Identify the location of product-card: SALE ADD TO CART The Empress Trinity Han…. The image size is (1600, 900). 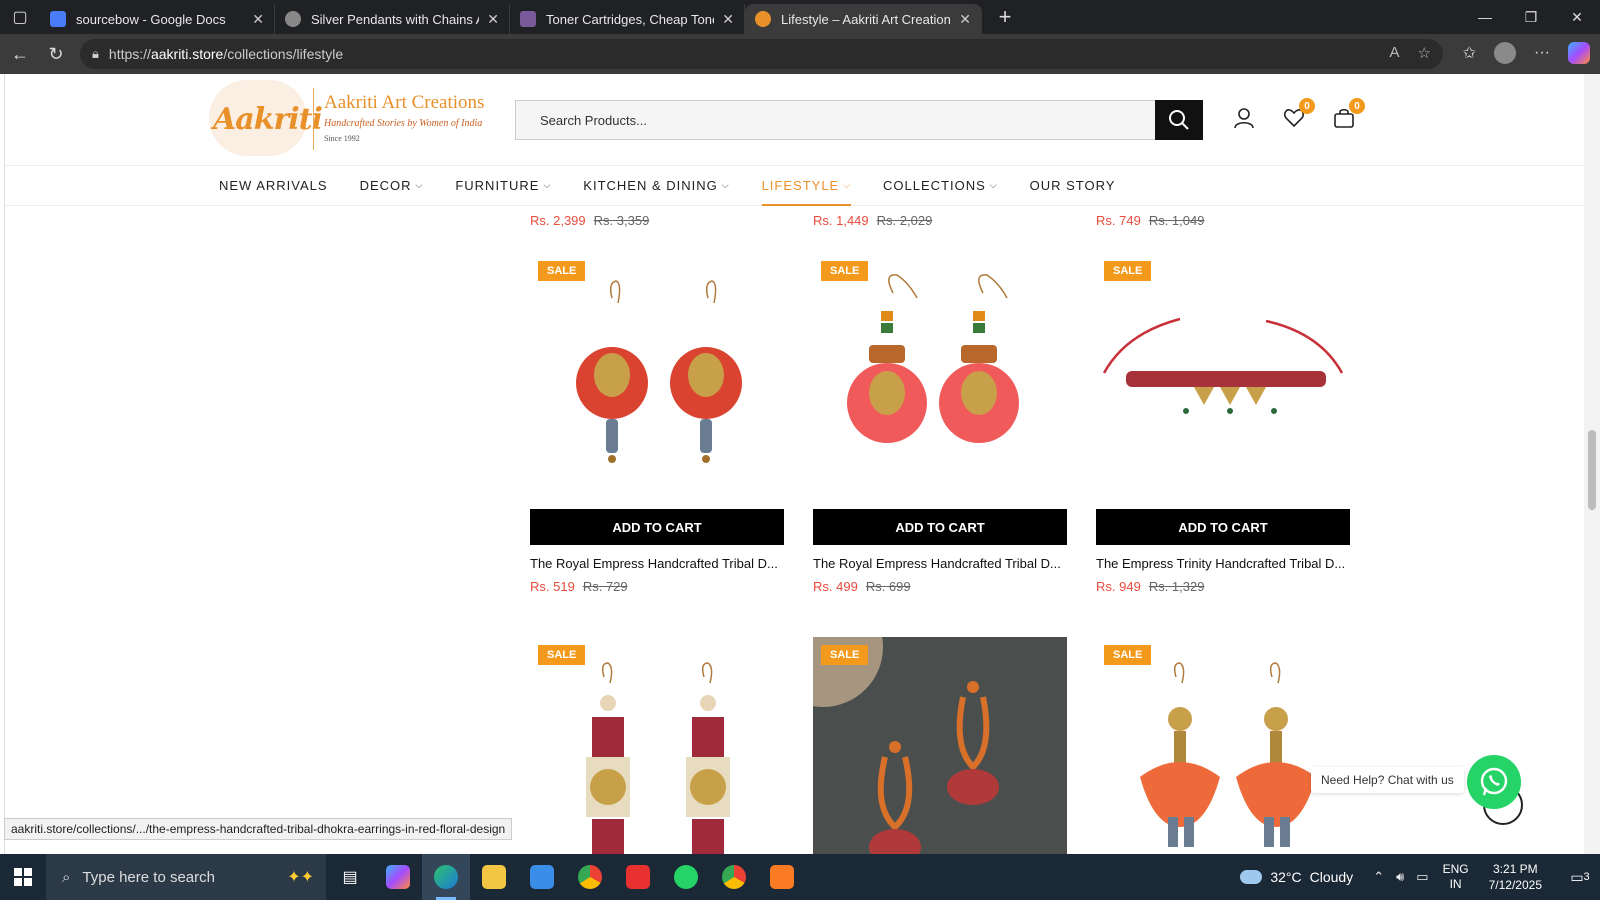
(1223, 423).